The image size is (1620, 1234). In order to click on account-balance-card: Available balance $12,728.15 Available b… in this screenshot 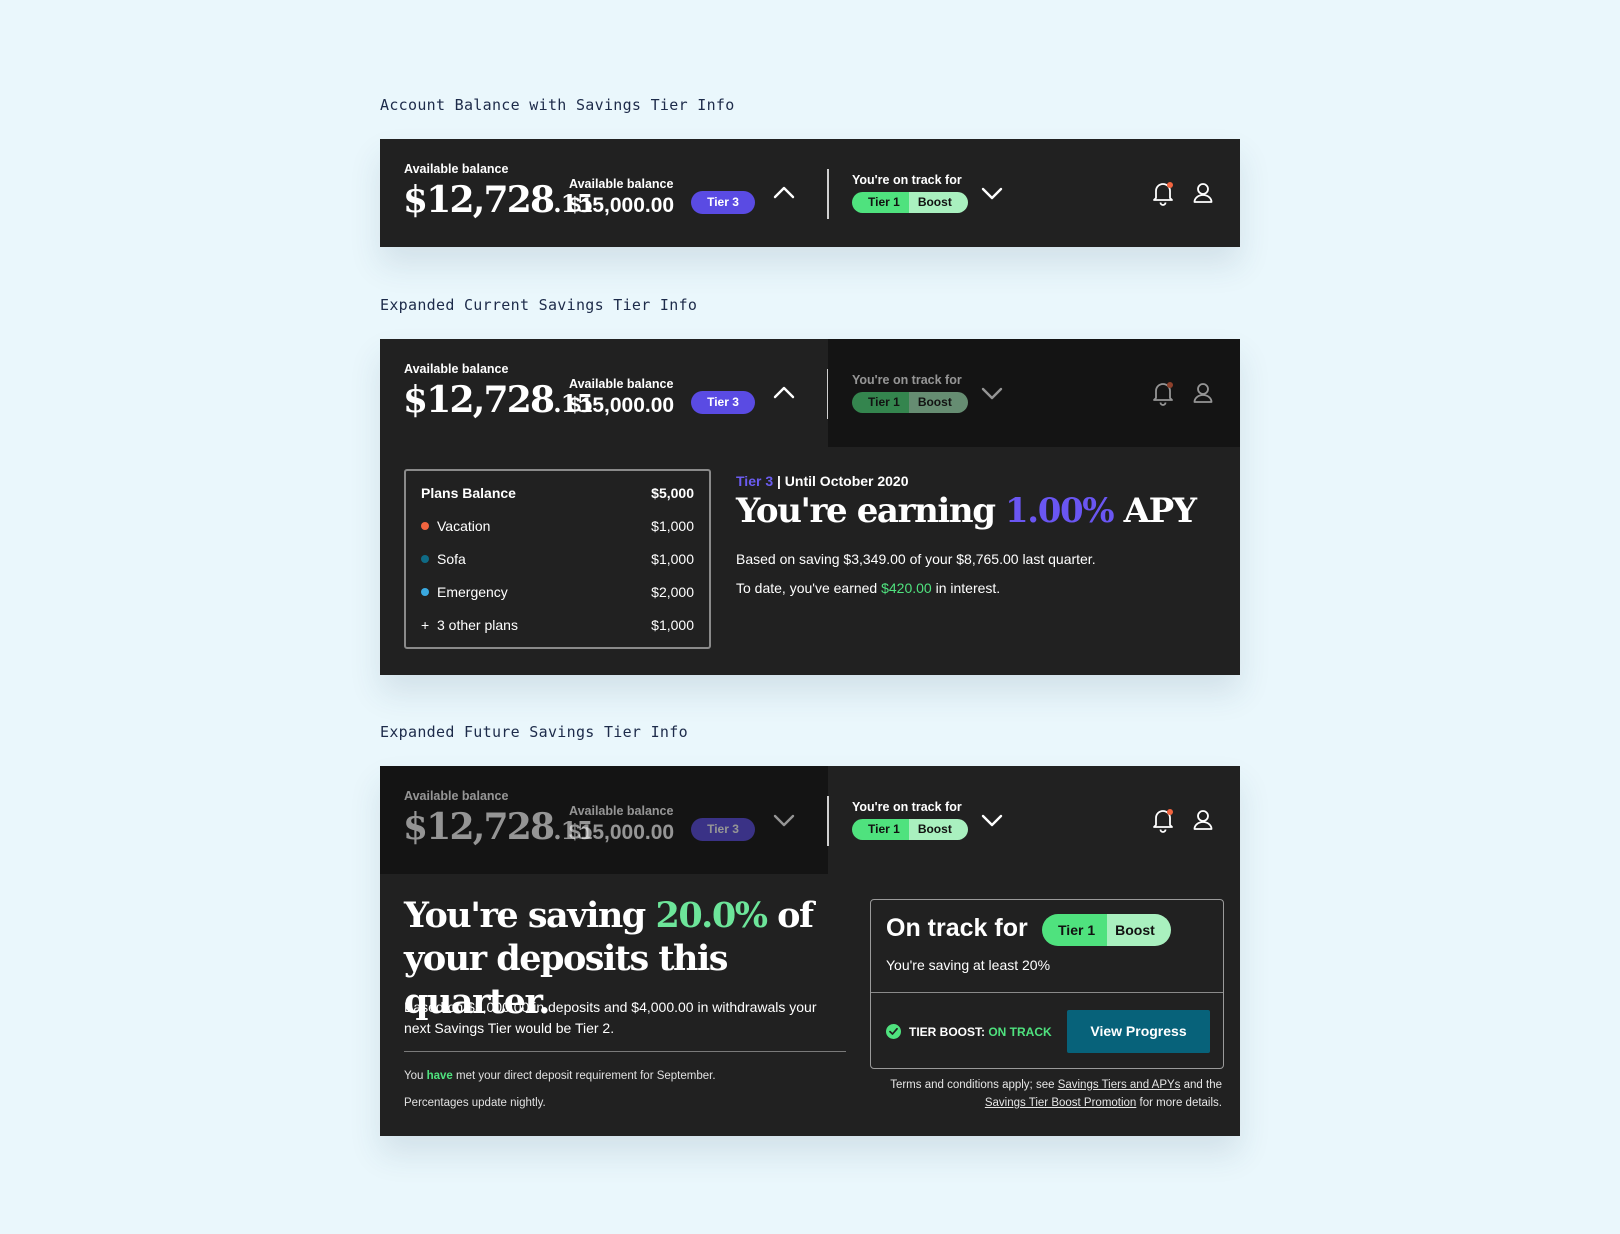, I will do `click(810, 193)`.